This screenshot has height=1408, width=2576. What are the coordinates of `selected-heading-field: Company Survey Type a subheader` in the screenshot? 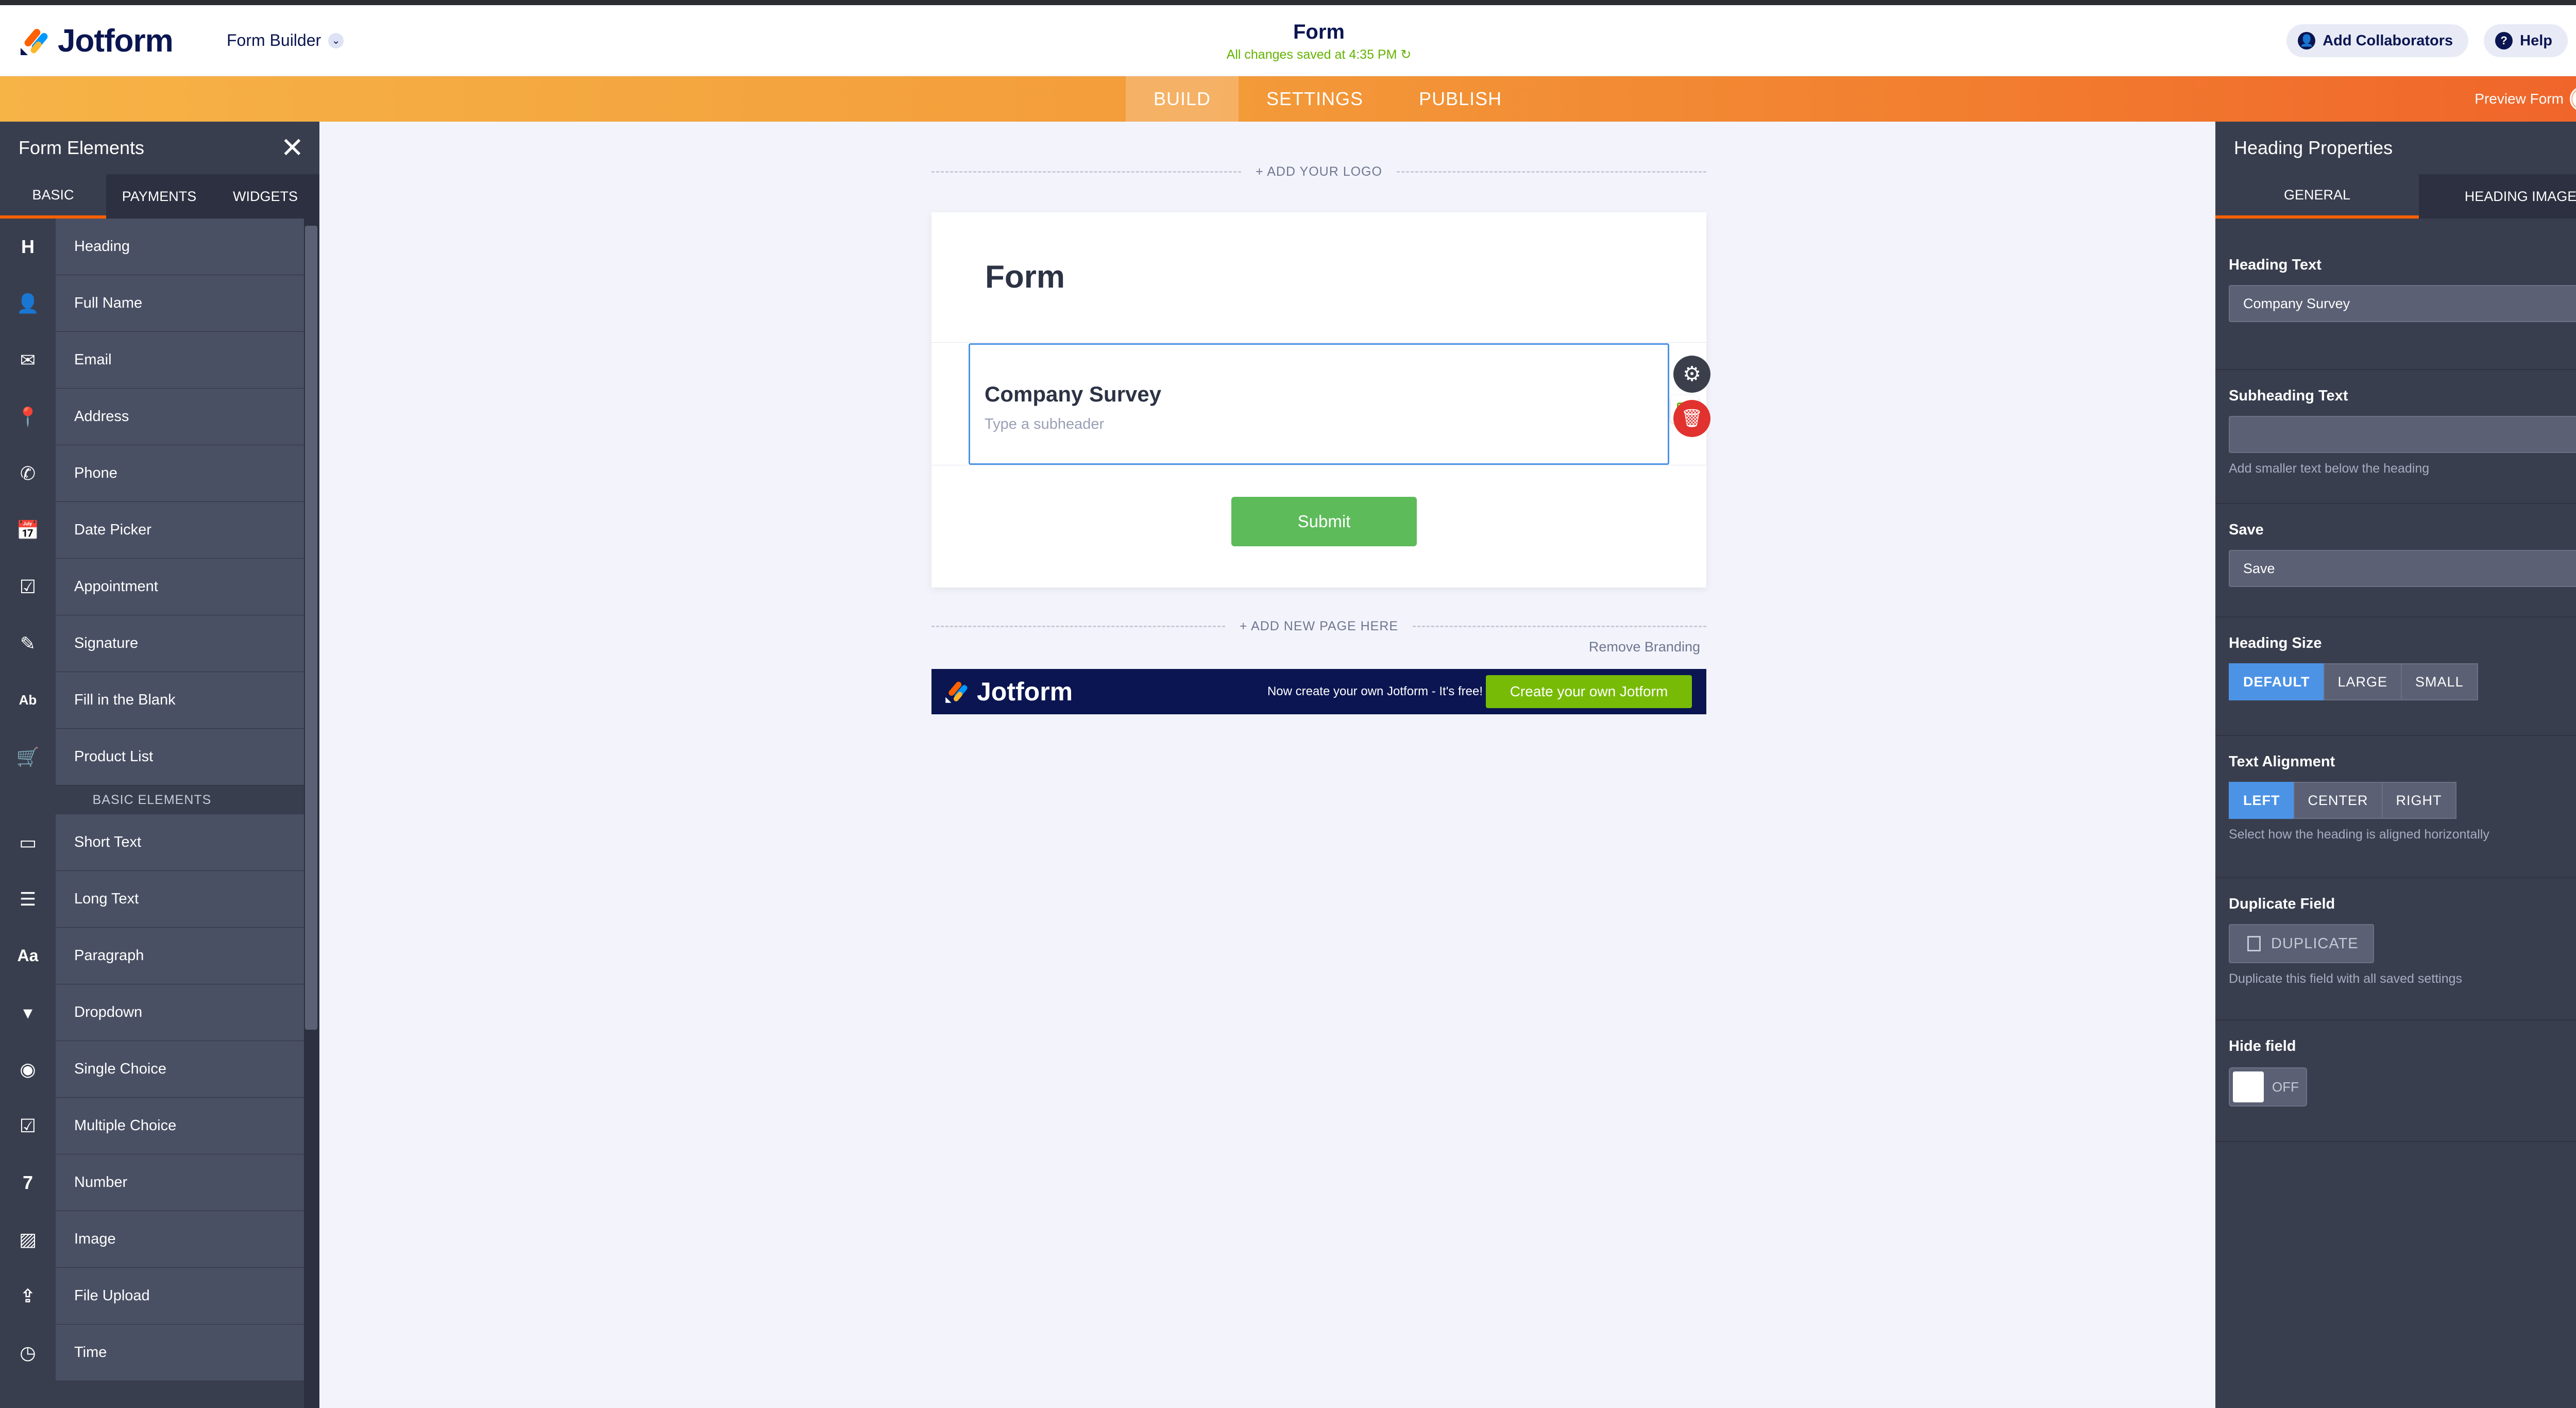 It's located at (1334, 404).